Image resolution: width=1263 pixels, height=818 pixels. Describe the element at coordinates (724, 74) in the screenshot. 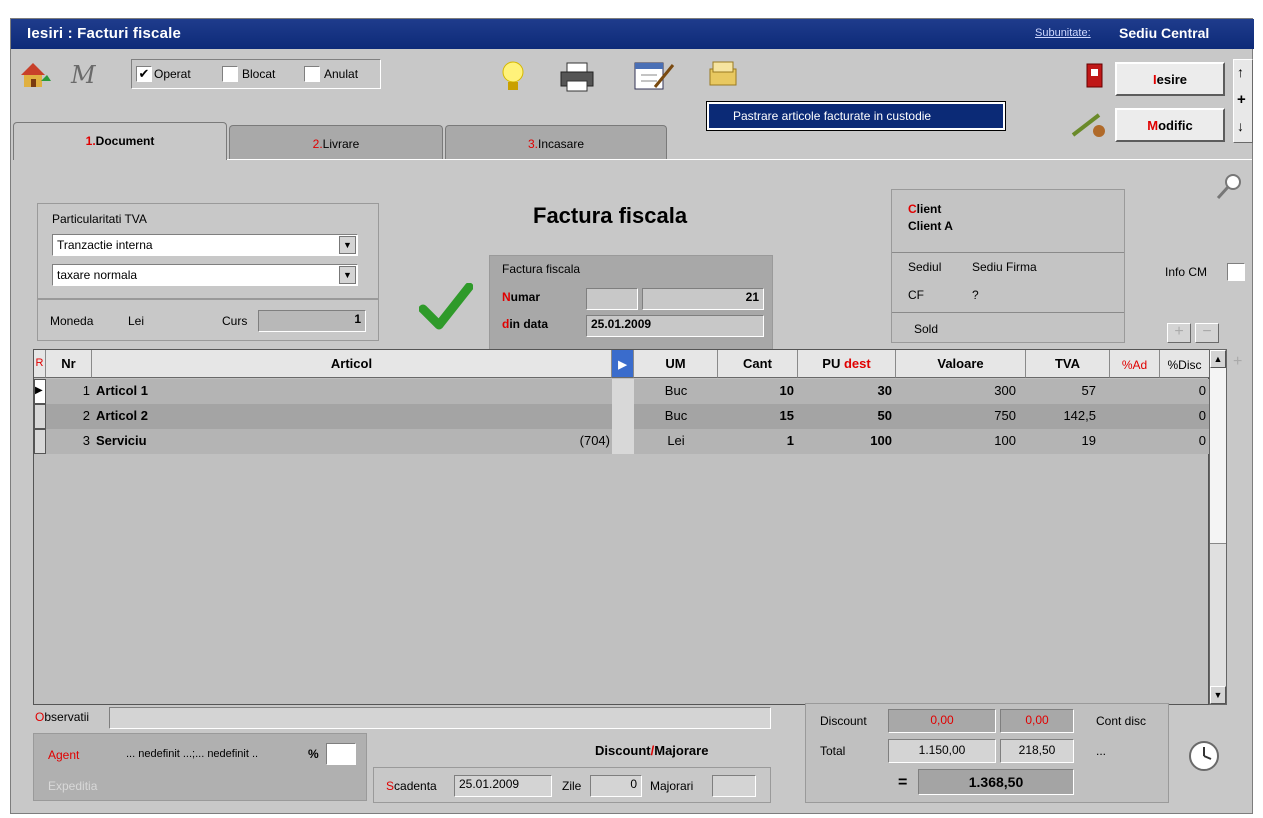

I see `archive-box-icon` at that location.